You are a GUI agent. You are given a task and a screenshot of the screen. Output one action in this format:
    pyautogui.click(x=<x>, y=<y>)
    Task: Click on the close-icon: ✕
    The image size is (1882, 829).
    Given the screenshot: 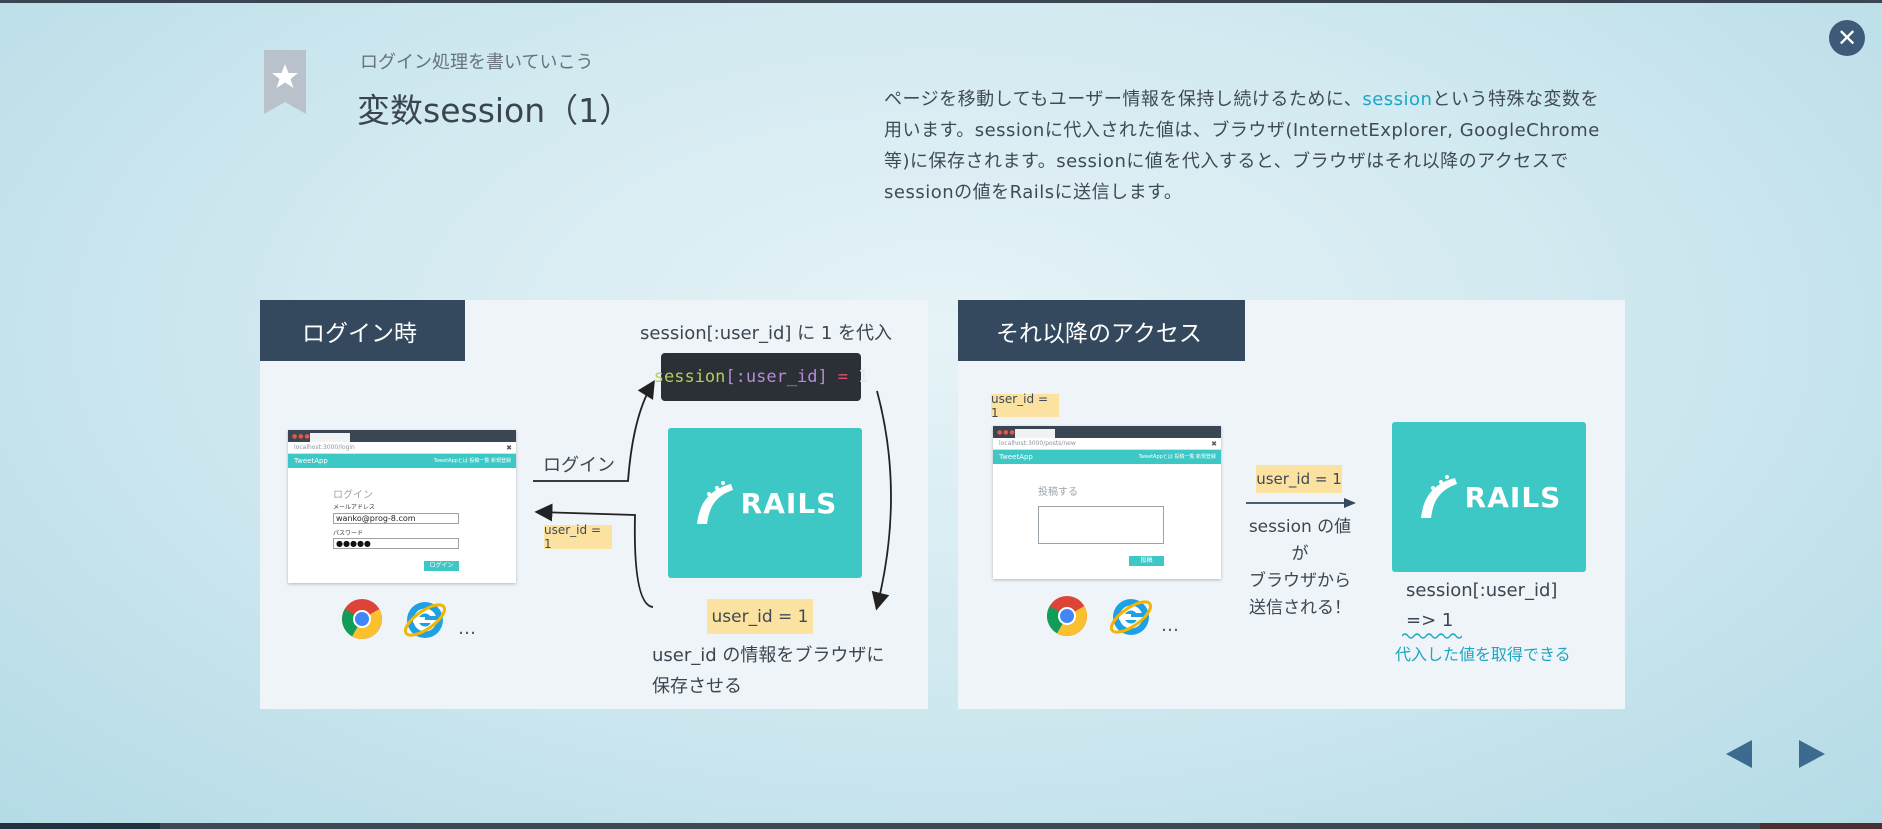 What is the action you would take?
    pyautogui.click(x=1847, y=38)
    